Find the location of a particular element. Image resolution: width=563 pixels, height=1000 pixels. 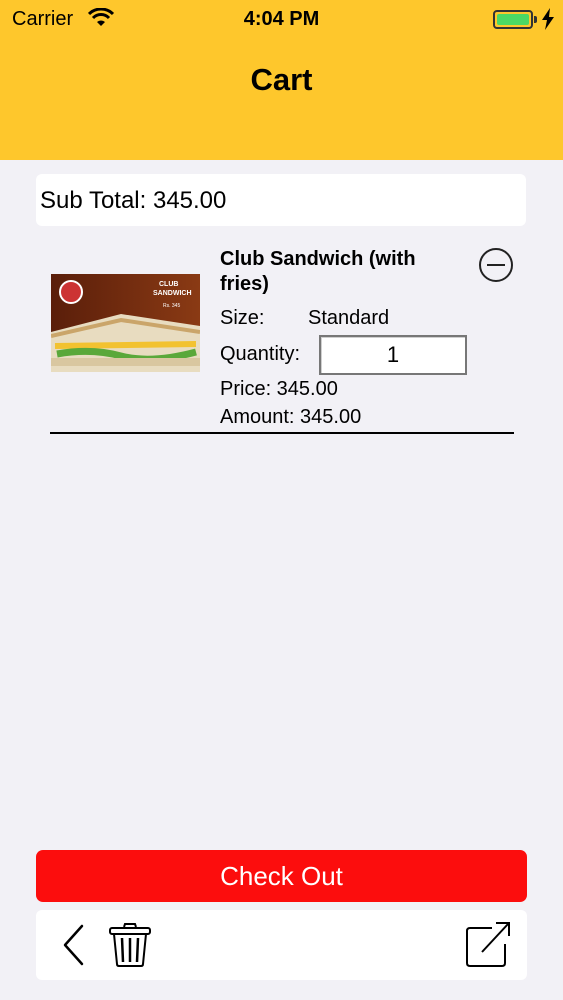

checkout-button: Check Out is located at coordinates (281, 876).